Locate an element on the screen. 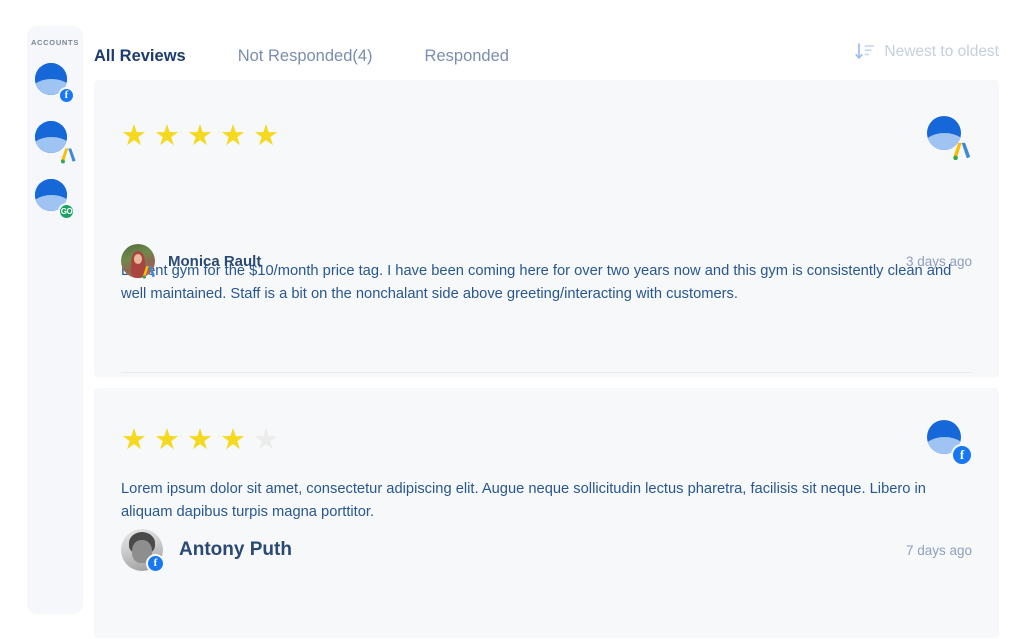 The width and height of the screenshot is (1024, 639). sidebar-item-account-facebook: f is located at coordinates (55, 83).